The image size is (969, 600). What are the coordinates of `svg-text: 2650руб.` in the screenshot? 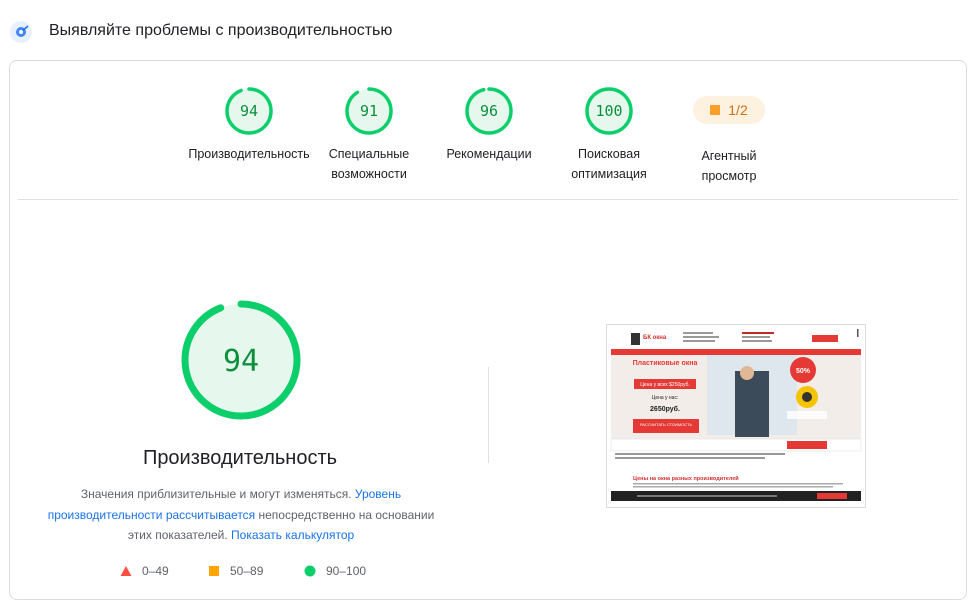 It's located at (665, 409).